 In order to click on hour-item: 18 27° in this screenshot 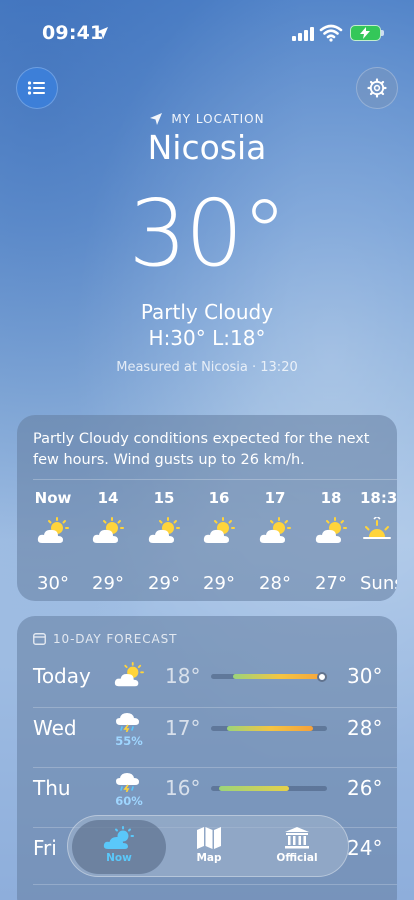, I will do `click(331, 541)`.